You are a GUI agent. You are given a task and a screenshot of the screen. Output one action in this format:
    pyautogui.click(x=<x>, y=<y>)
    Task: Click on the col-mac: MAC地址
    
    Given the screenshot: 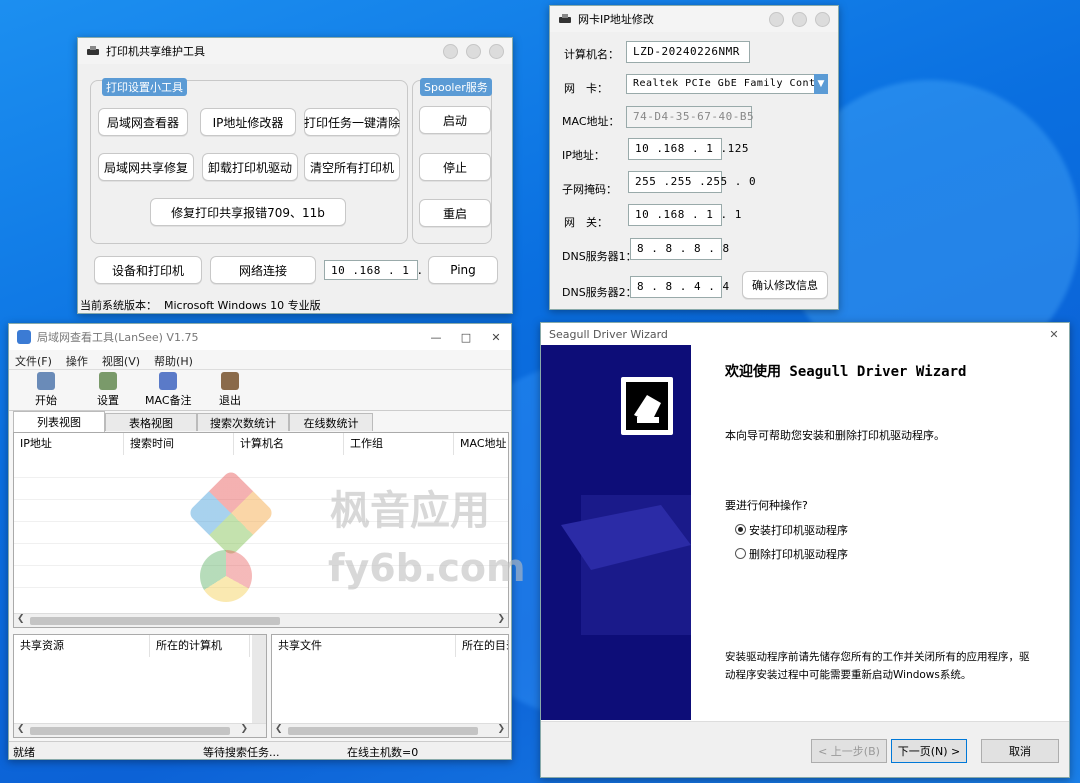 What is the action you would take?
    pyautogui.click(x=481, y=444)
    